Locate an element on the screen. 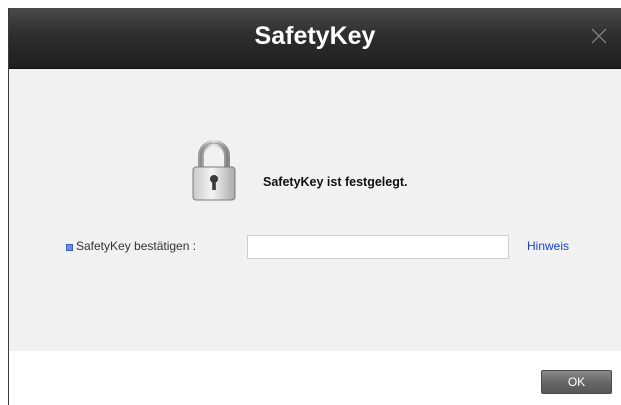 This screenshot has height=405, width=621. lock-icon is located at coordinates (214, 171).